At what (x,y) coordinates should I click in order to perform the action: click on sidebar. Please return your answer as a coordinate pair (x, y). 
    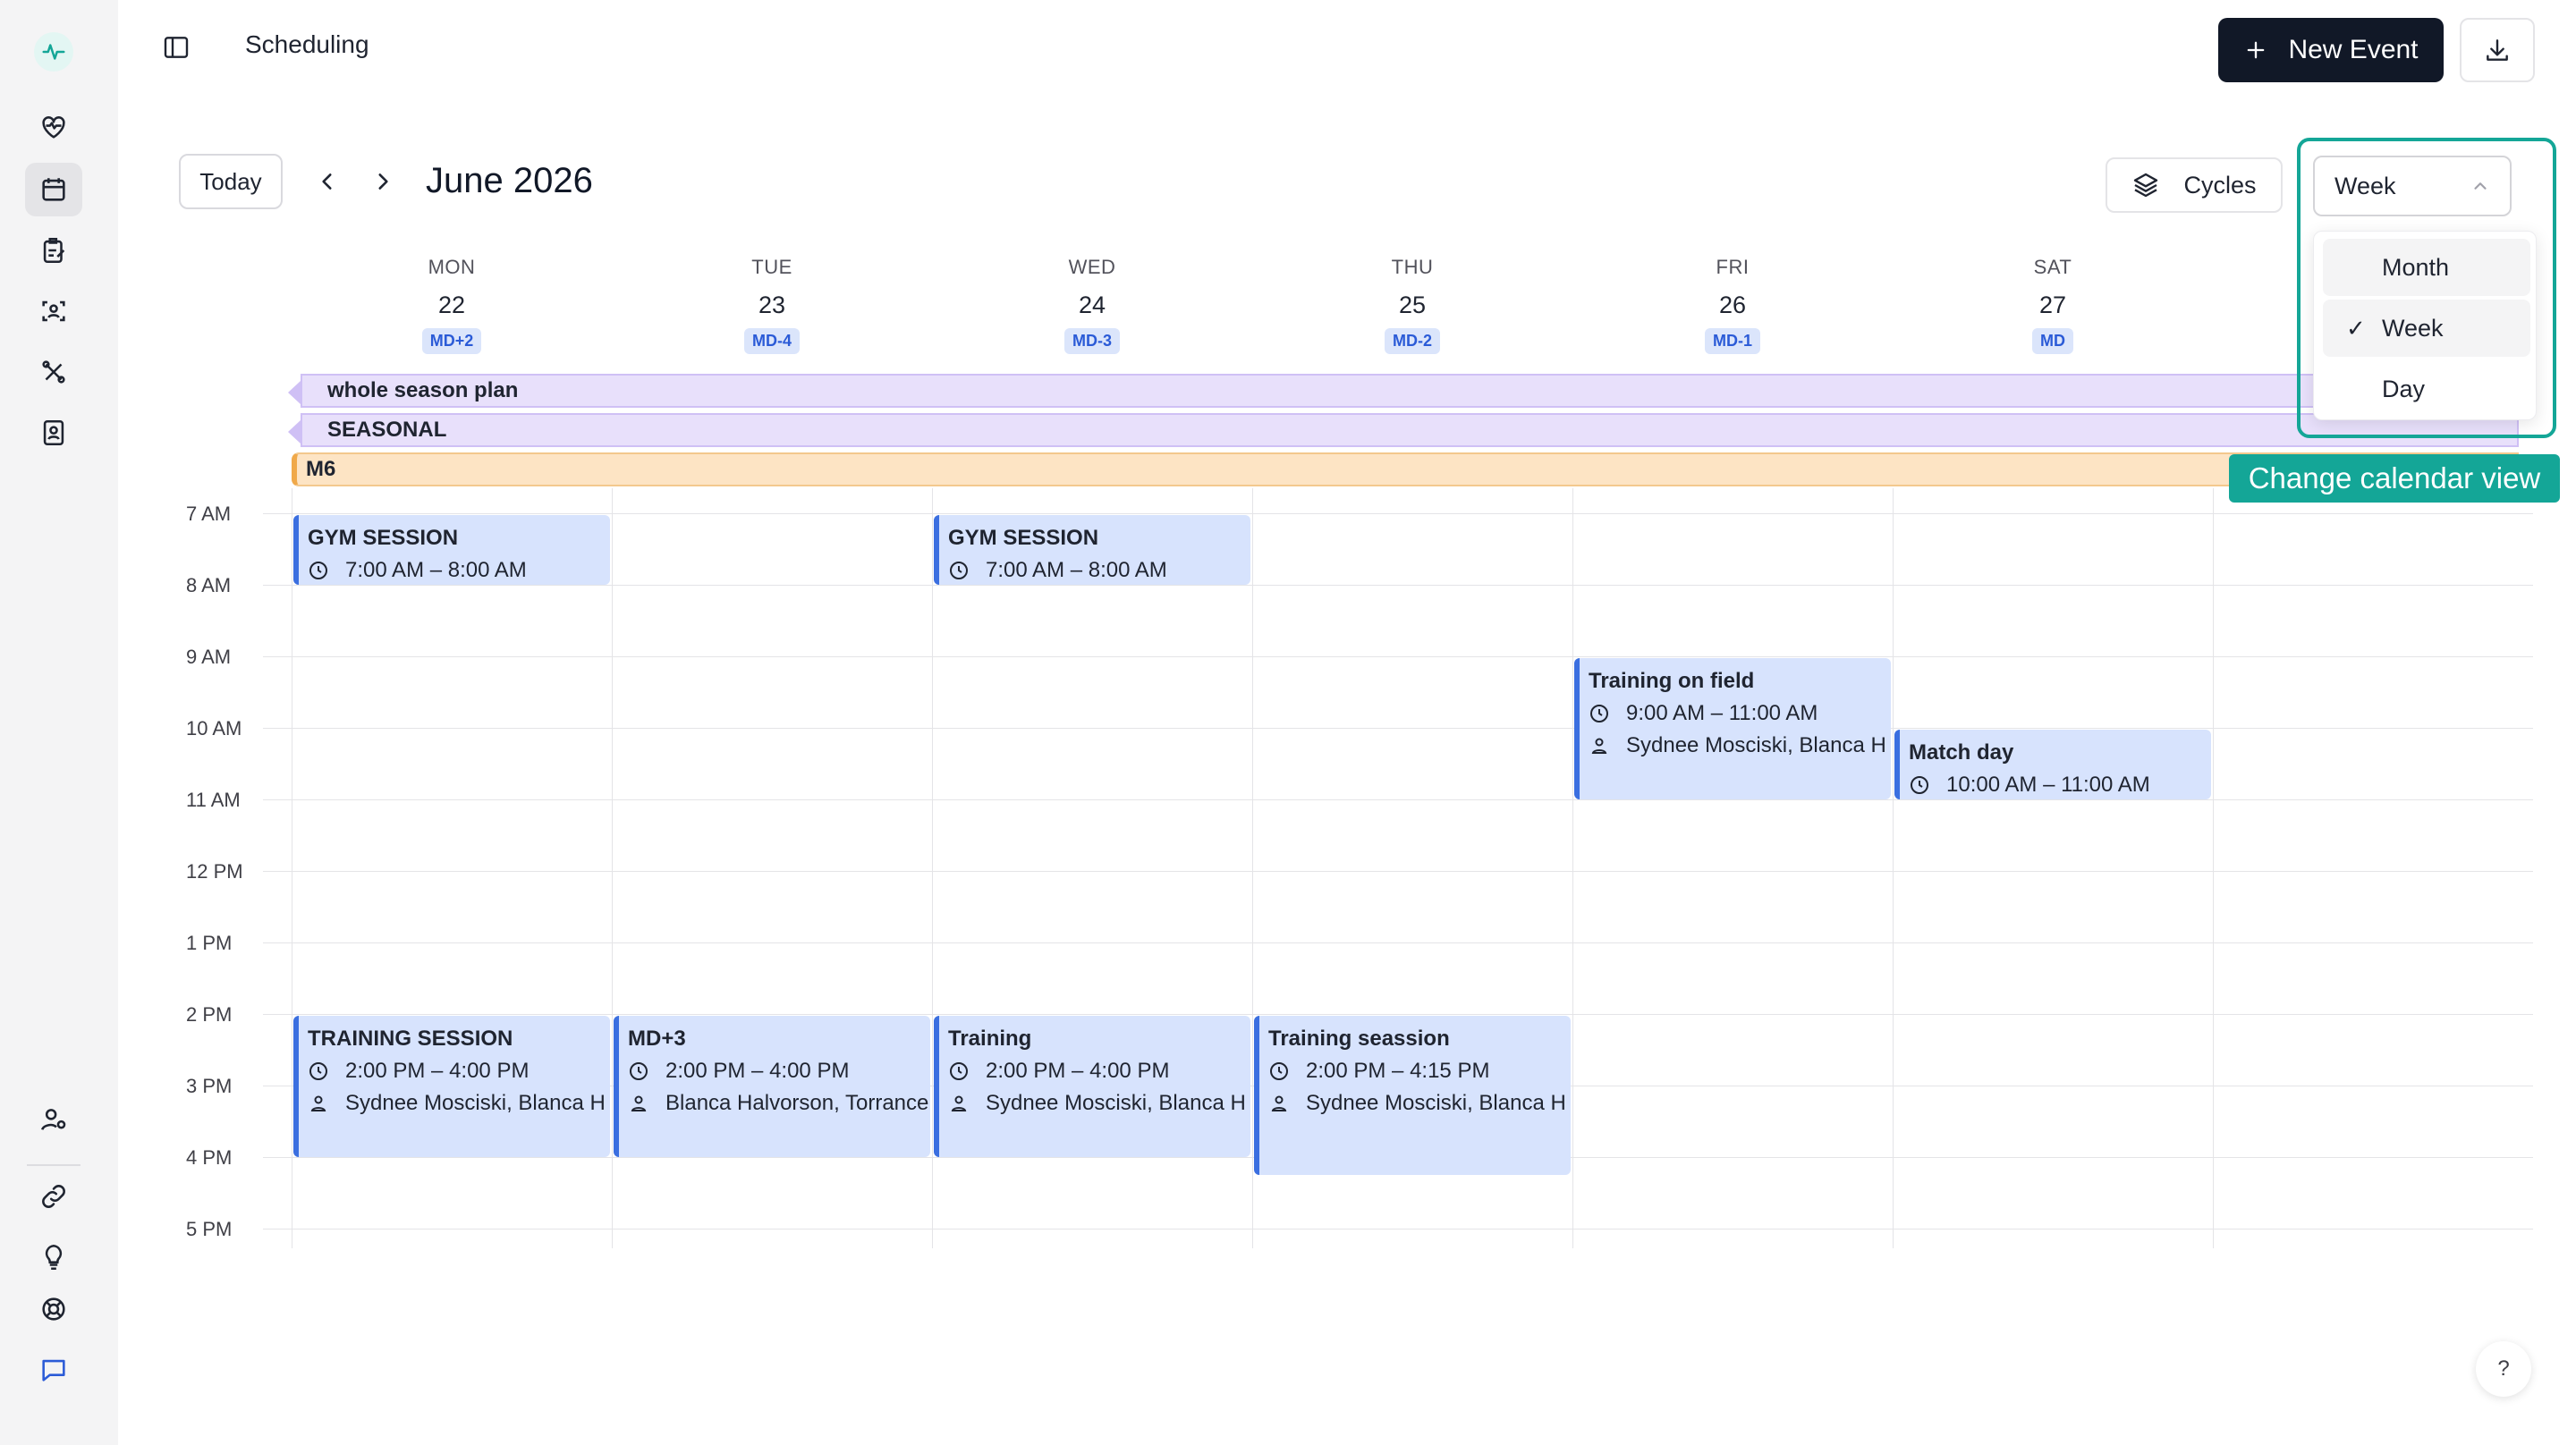
    Looking at the image, I should click on (59, 722).